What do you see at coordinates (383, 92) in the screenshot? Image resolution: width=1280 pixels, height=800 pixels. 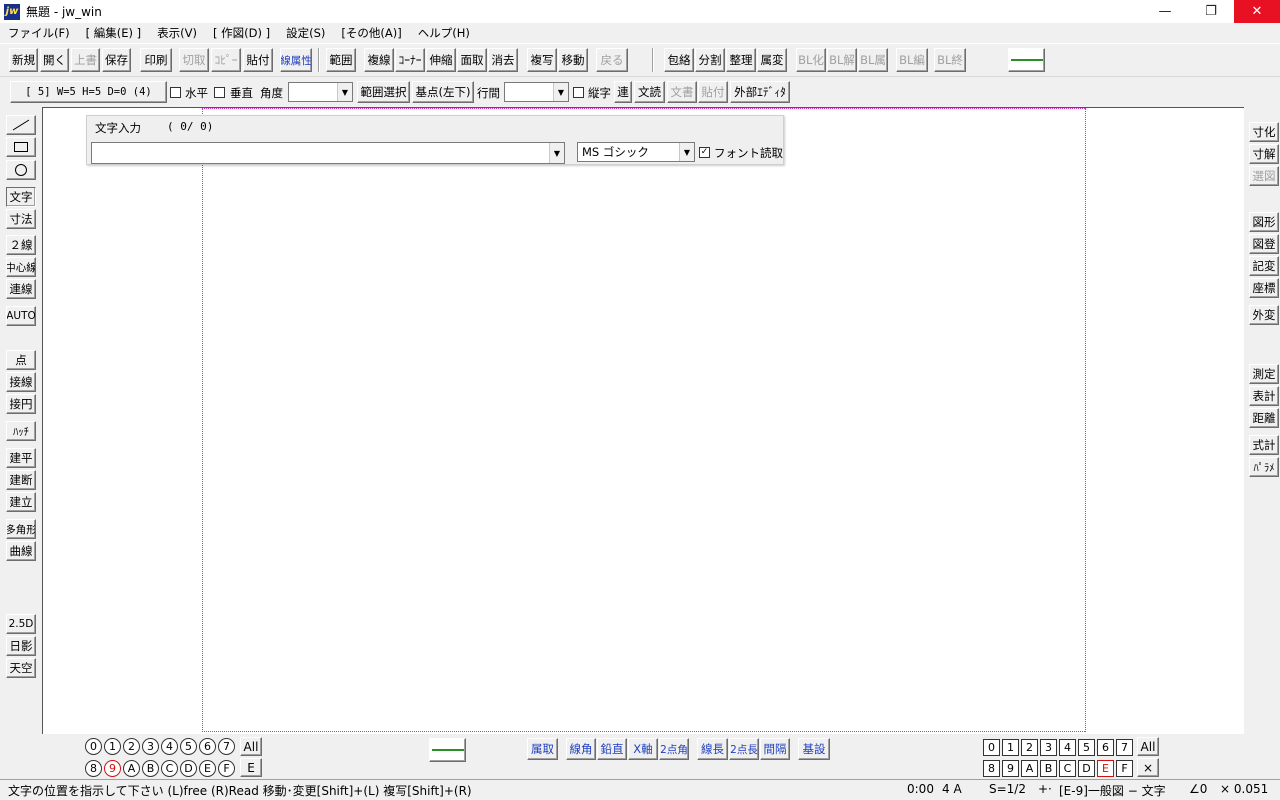 I see `range-select-button: 範囲選択` at bounding box center [383, 92].